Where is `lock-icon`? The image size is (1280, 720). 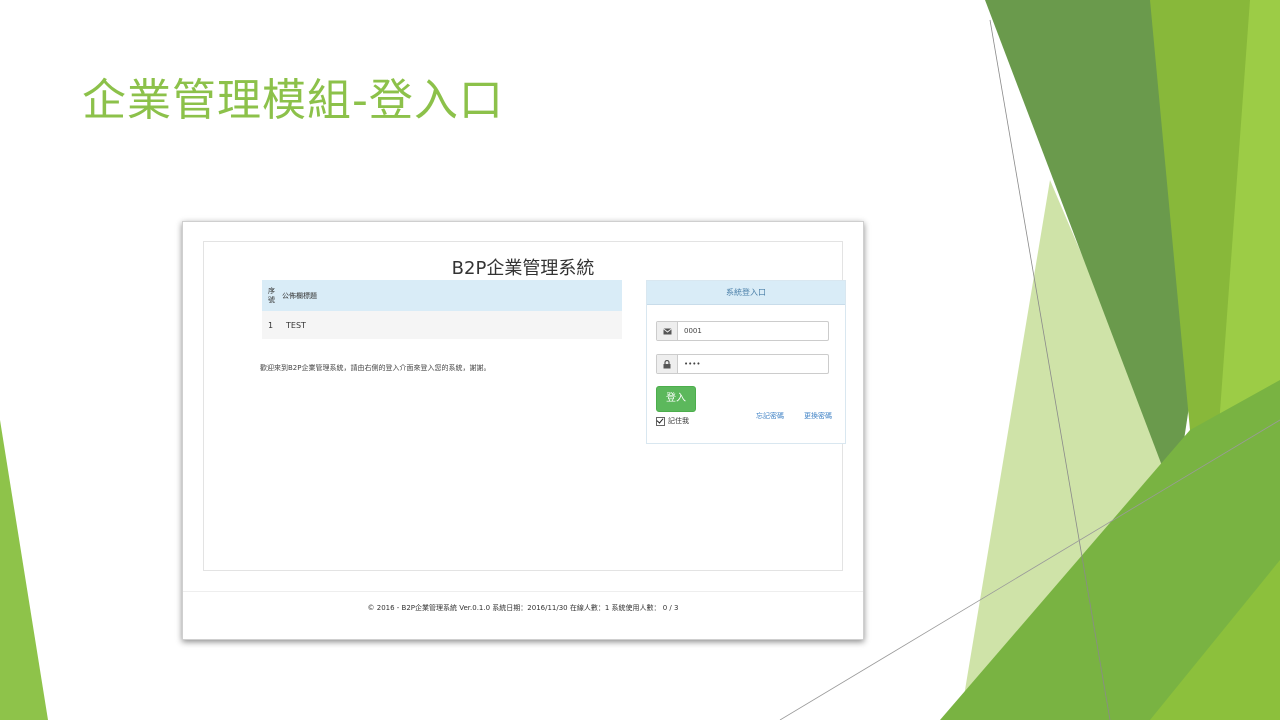
lock-icon is located at coordinates (667, 364).